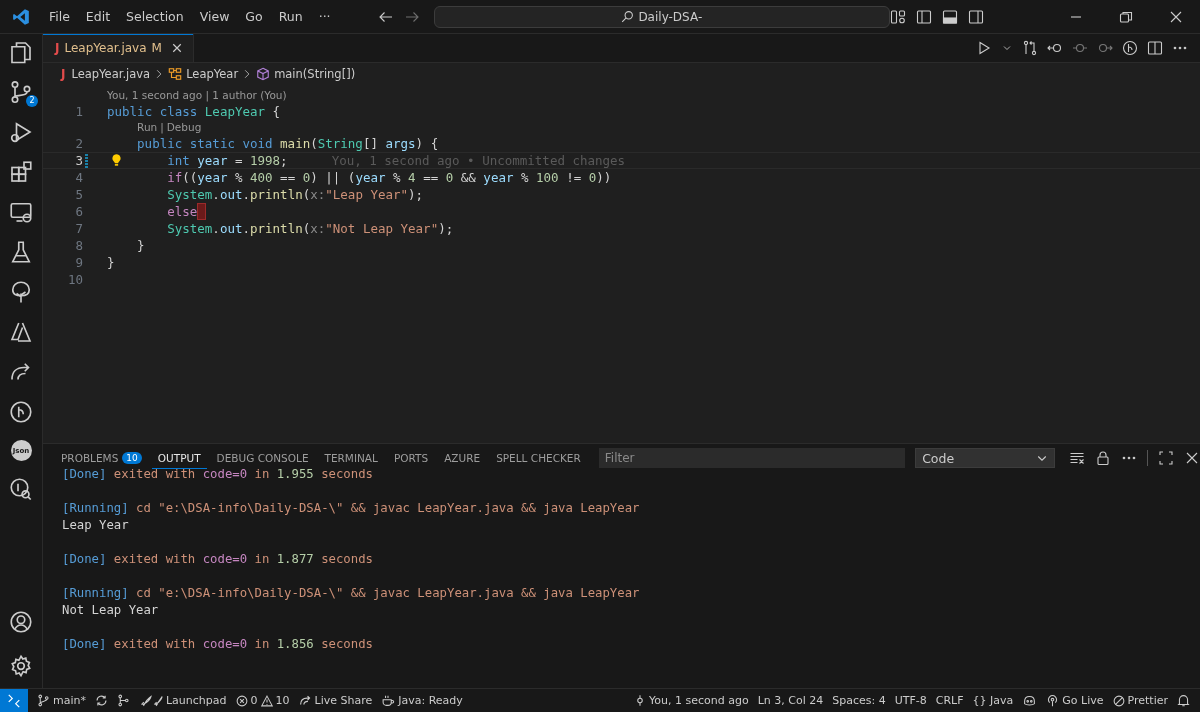 The height and width of the screenshot is (712, 1200). Describe the element at coordinates (175, 74) in the screenshot. I see `class-icon` at that location.